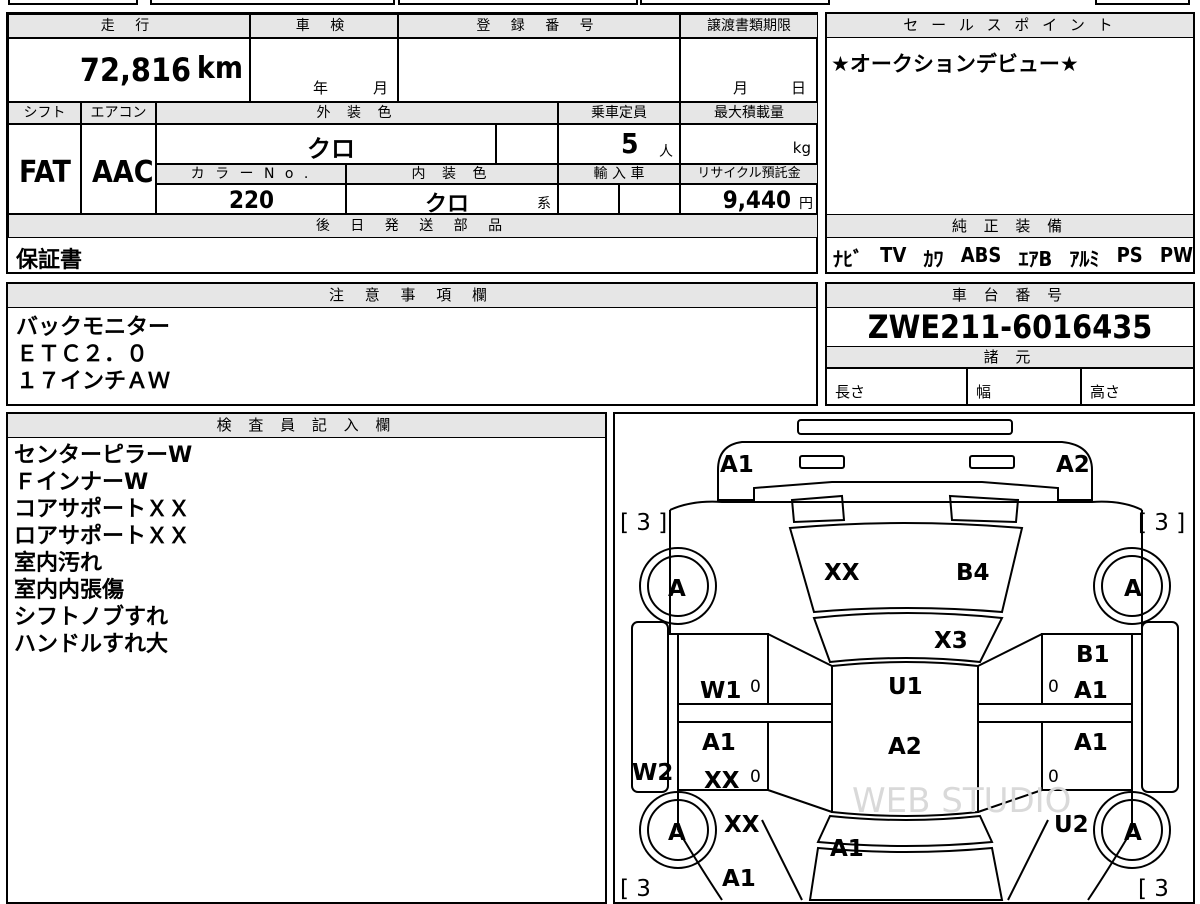  I want to click on transfer-deadline-label: 譲渡書類期限, so click(749, 26).